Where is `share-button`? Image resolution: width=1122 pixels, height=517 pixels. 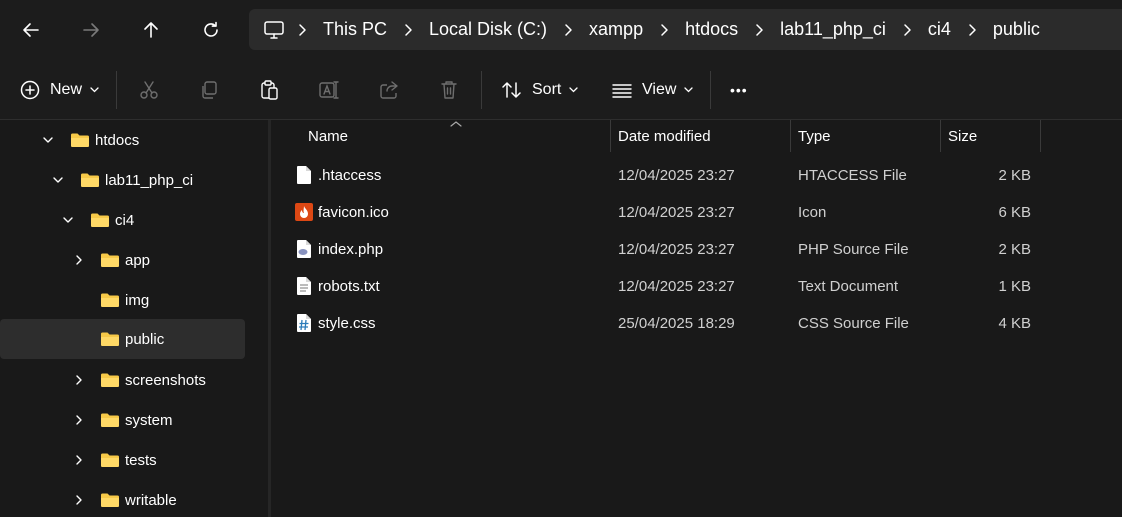
share-button is located at coordinates (389, 90).